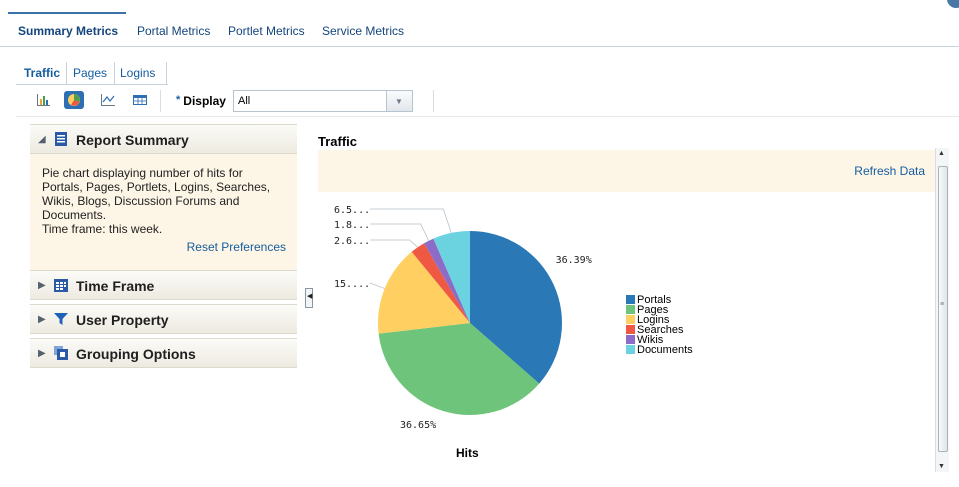 The width and height of the screenshot is (959, 487). Describe the element at coordinates (665, 350) in the screenshot. I see `legend-label: Documents` at that location.